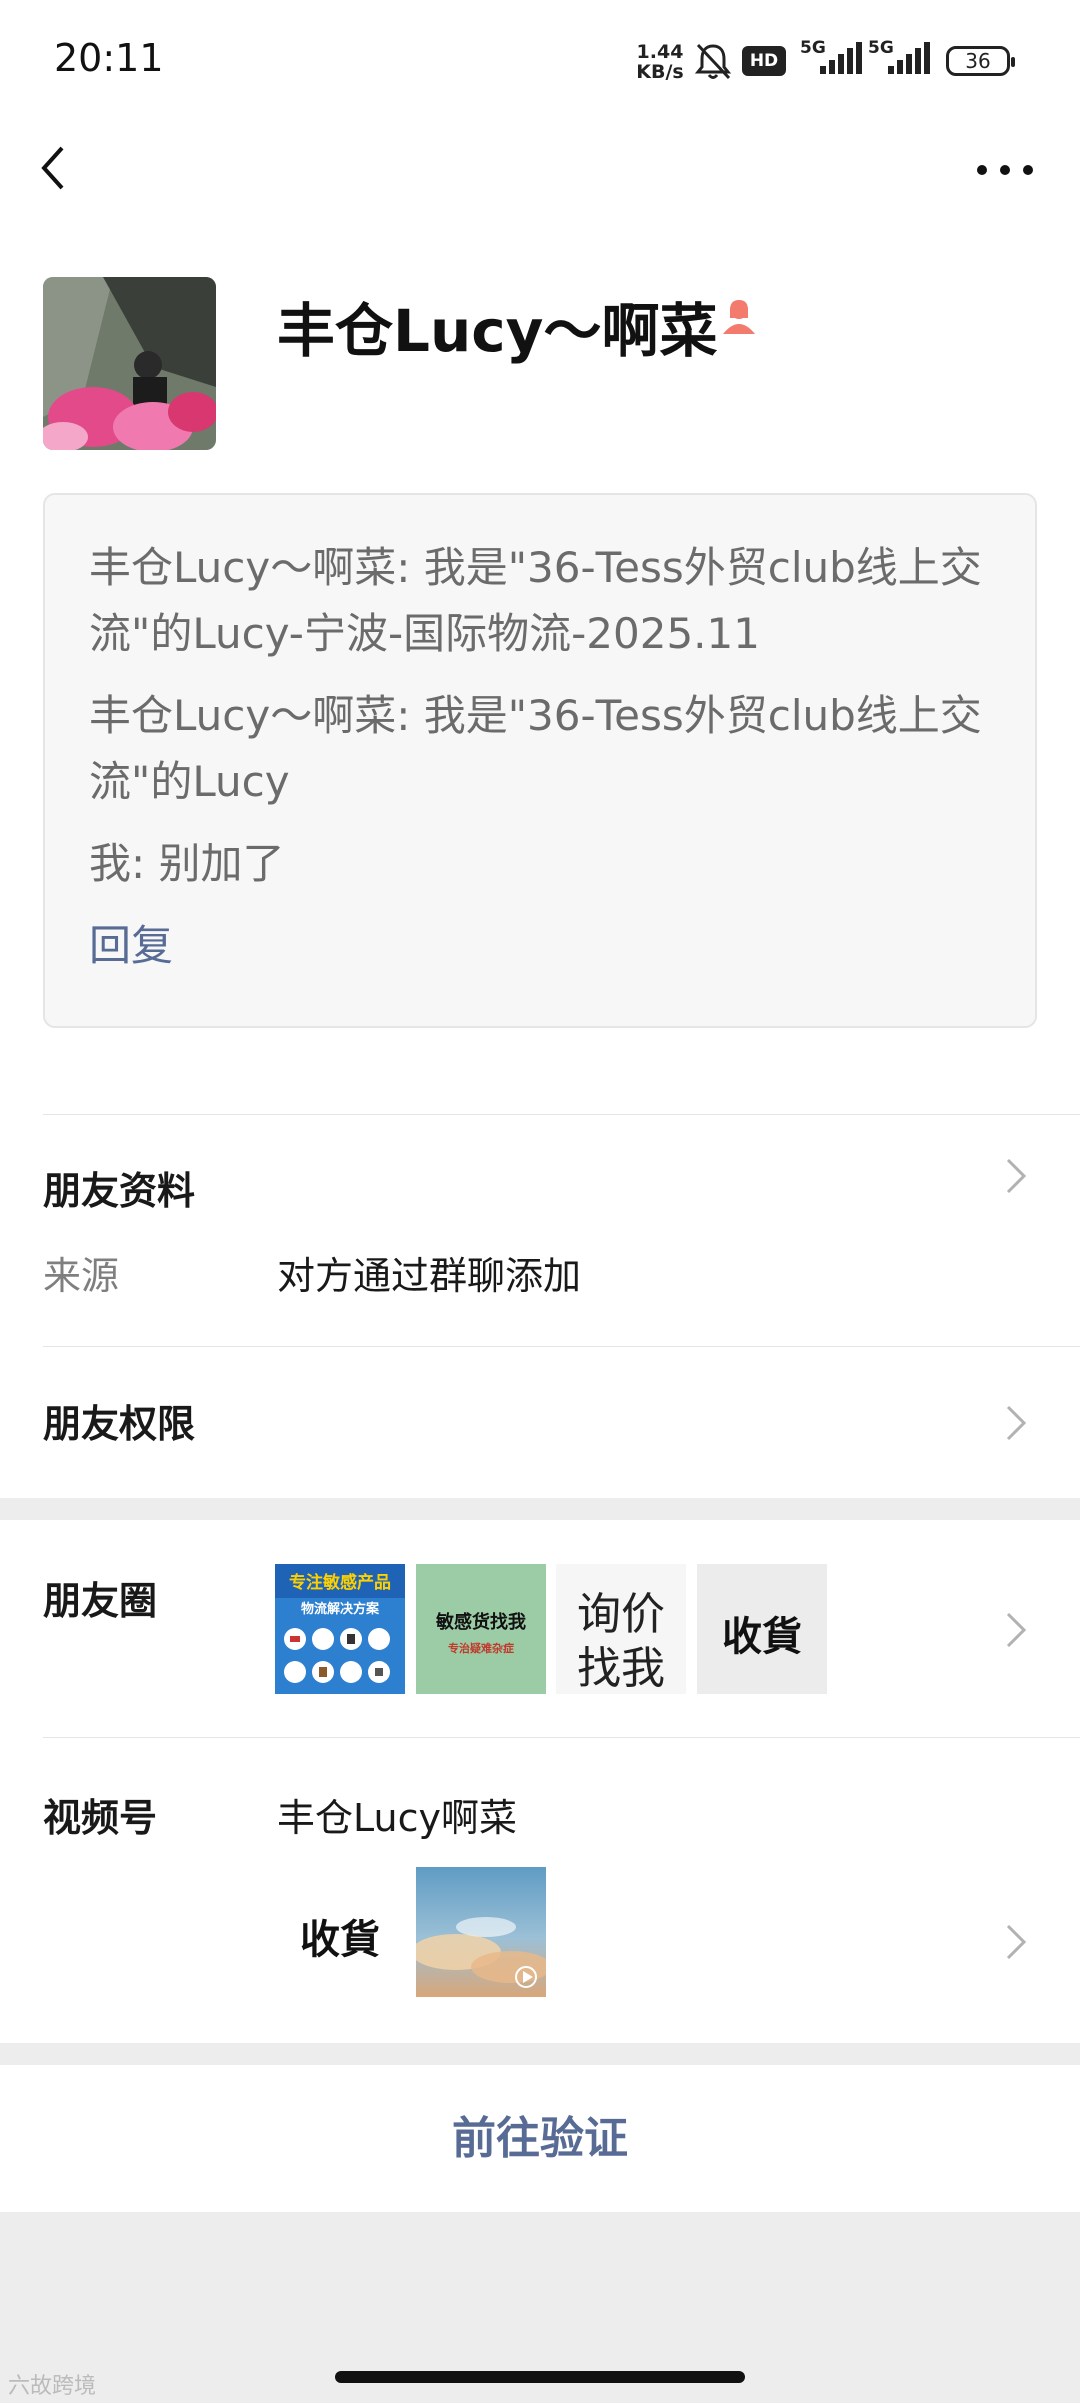 This screenshot has height=2403, width=1080. What do you see at coordinates (535, 748) in the screenshot?
I see `message-item: 丰仓Lucy～啊菜: 我是"36-Tess外贸club线上交流"的Lucy` at bounding box center [535, 748].